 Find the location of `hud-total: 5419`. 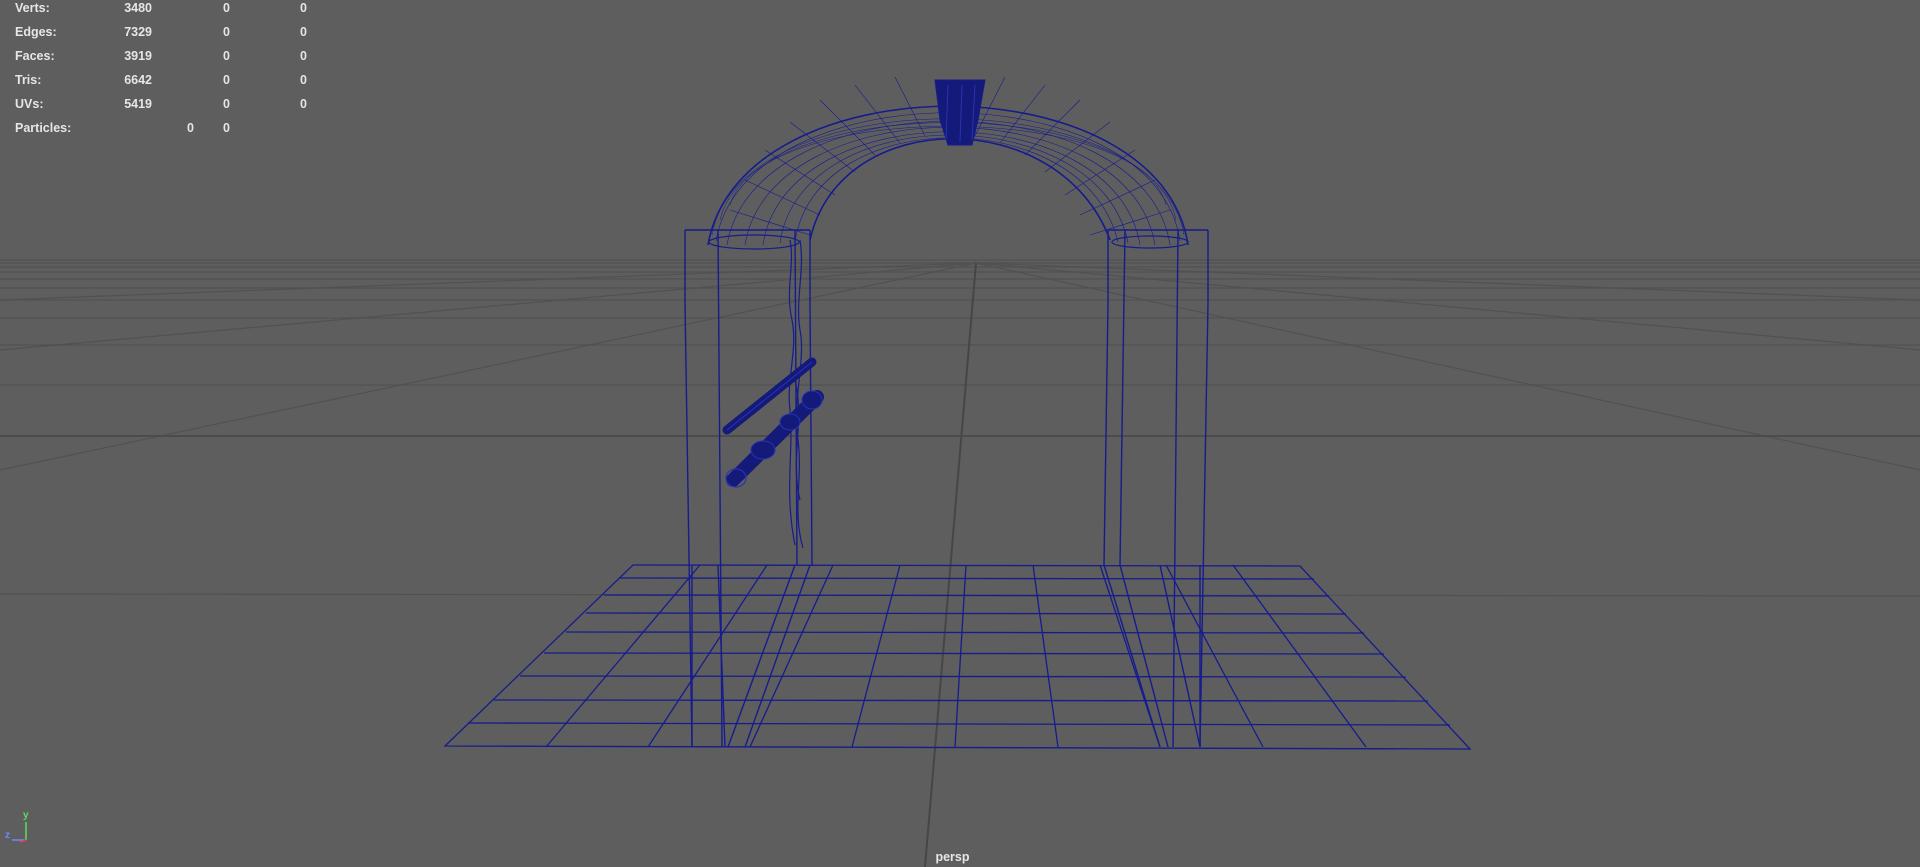

hud-total: 5419 is located at coordinates (138, 104).